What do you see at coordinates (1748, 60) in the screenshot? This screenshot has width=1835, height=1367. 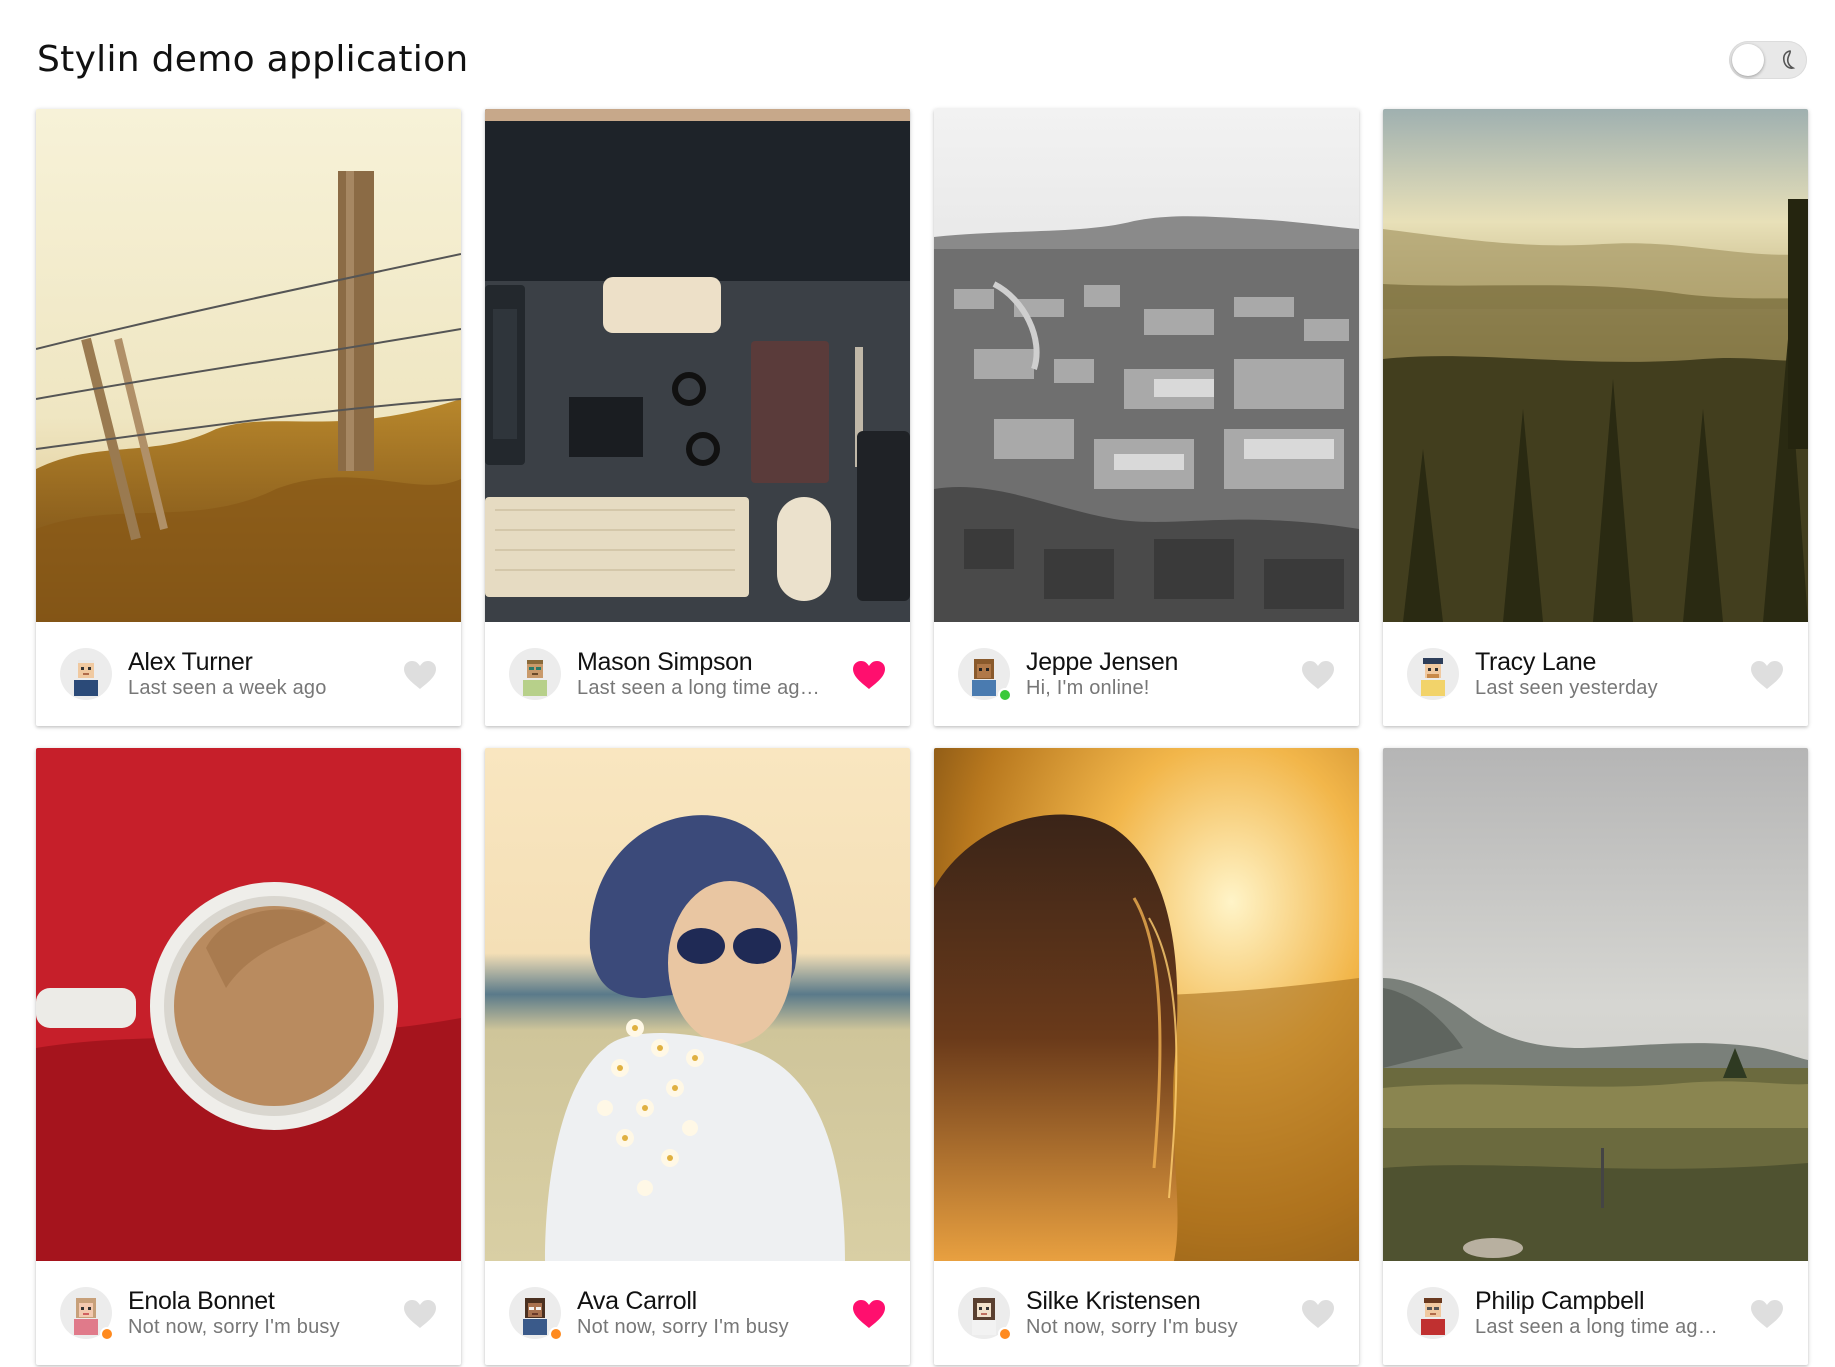 I see `toggle-knob` at bounding box center [1748, 60].